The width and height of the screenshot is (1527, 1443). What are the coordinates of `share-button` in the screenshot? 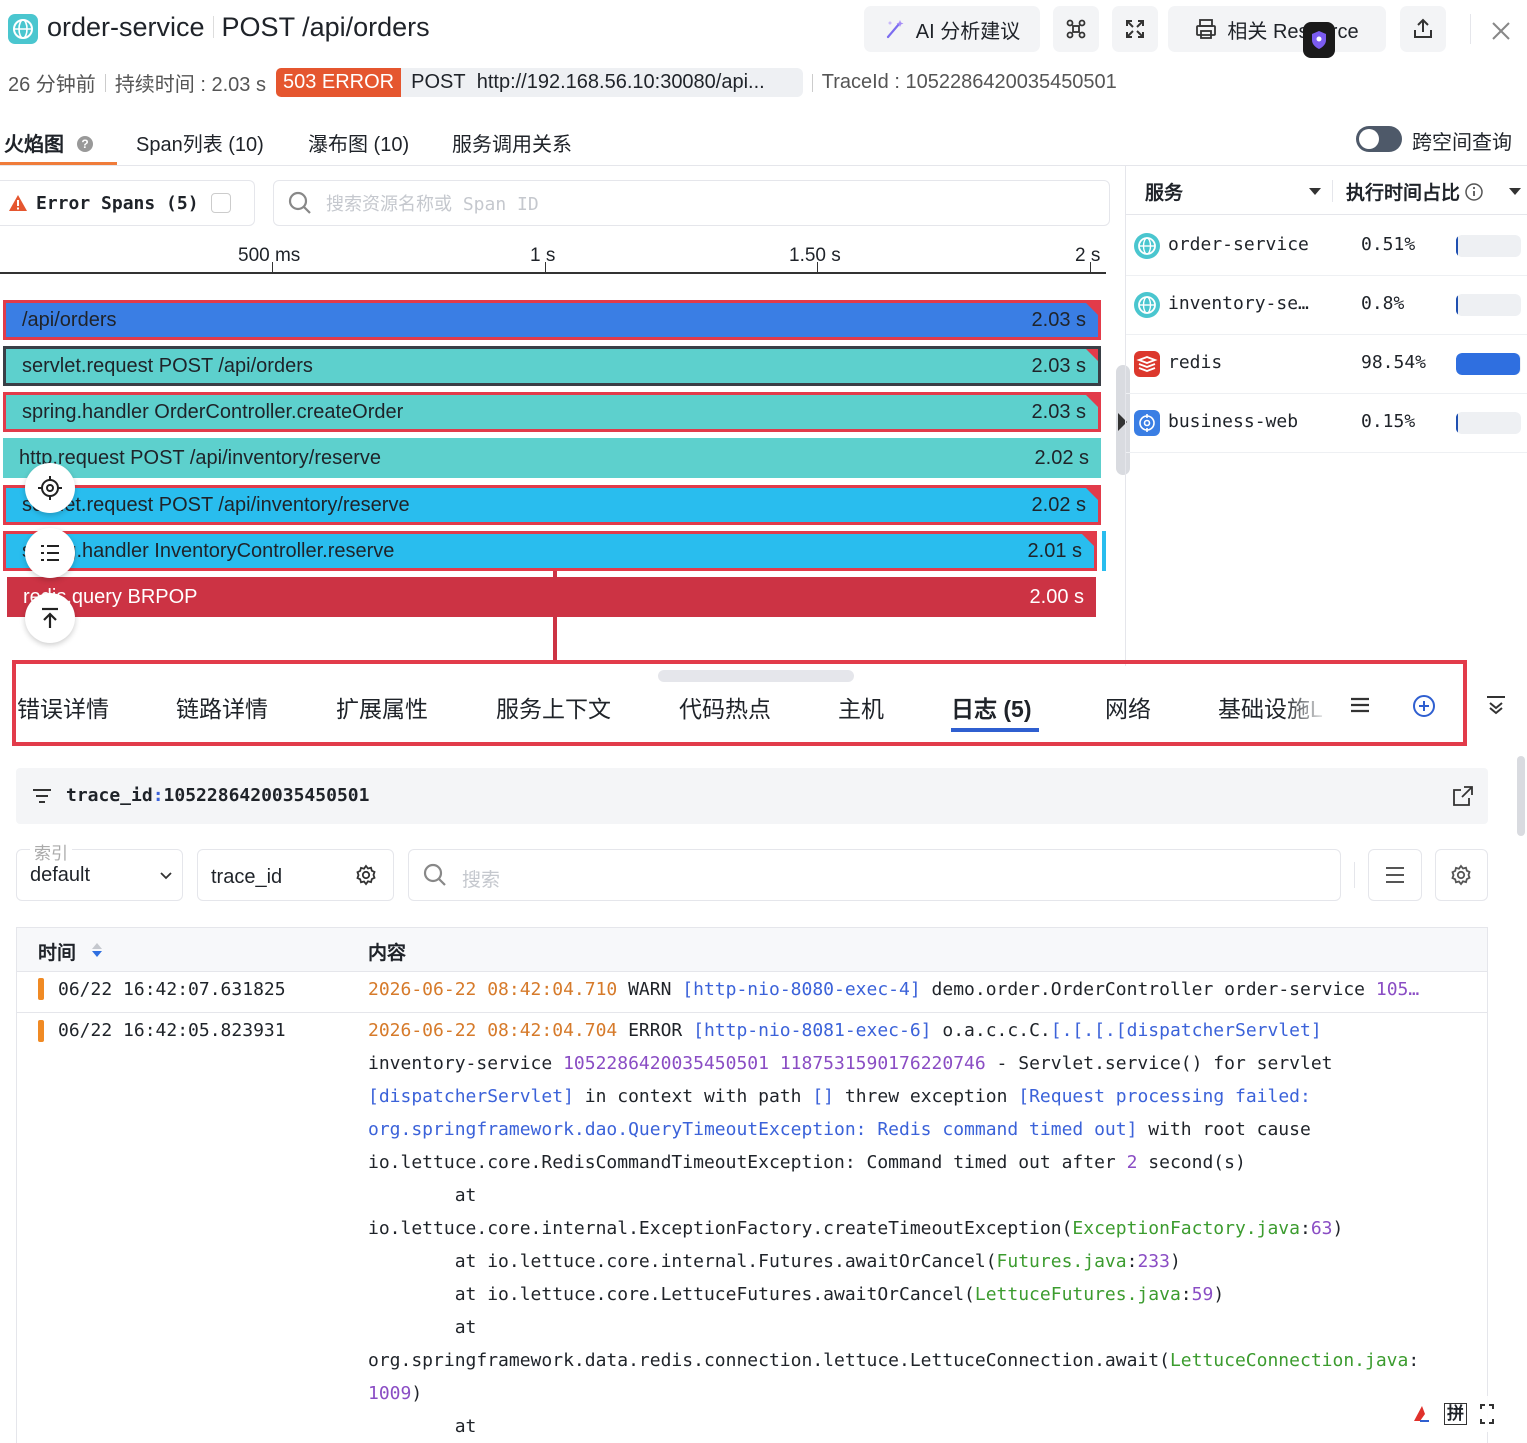 It's located at (1423, 29).